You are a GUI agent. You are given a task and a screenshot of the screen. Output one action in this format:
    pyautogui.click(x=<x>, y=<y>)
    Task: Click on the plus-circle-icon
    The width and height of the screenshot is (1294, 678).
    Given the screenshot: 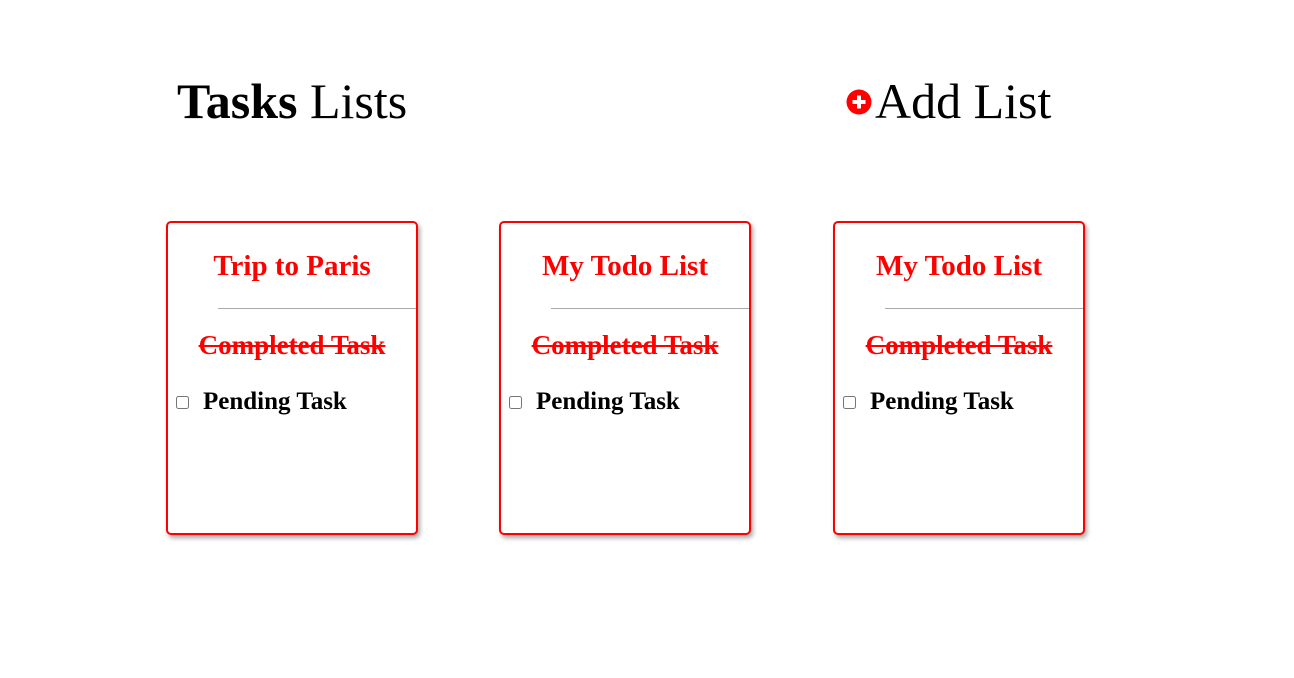 What is the action you would take?
    pyautogui.click(x=859, y=102)
    